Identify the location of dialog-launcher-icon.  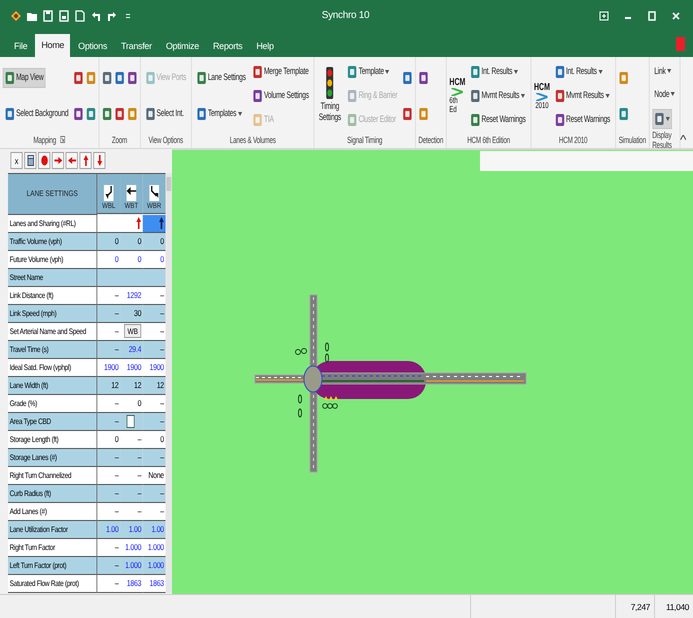
(63, 140).